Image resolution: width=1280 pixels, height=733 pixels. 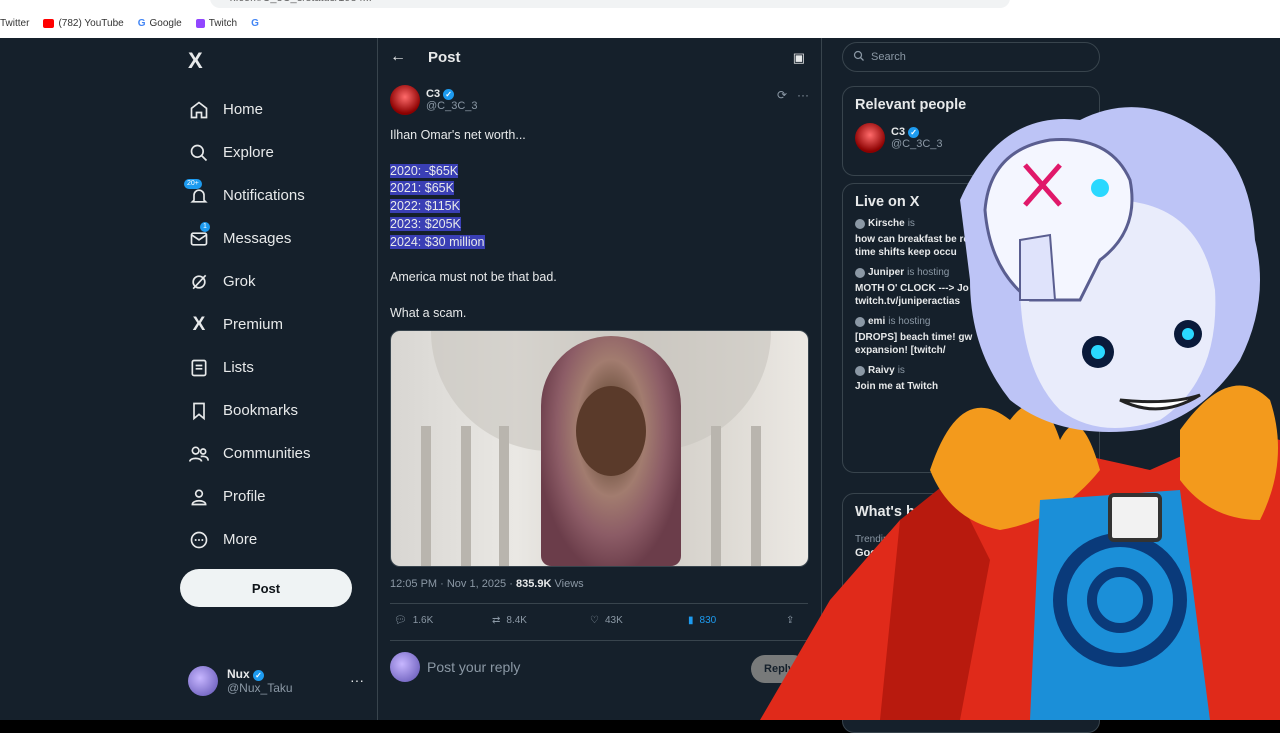 What do you see at coordinates (452, 94) in the screenshot?
I see `author-name: C3 ✓` at bounding box center [452, 94].